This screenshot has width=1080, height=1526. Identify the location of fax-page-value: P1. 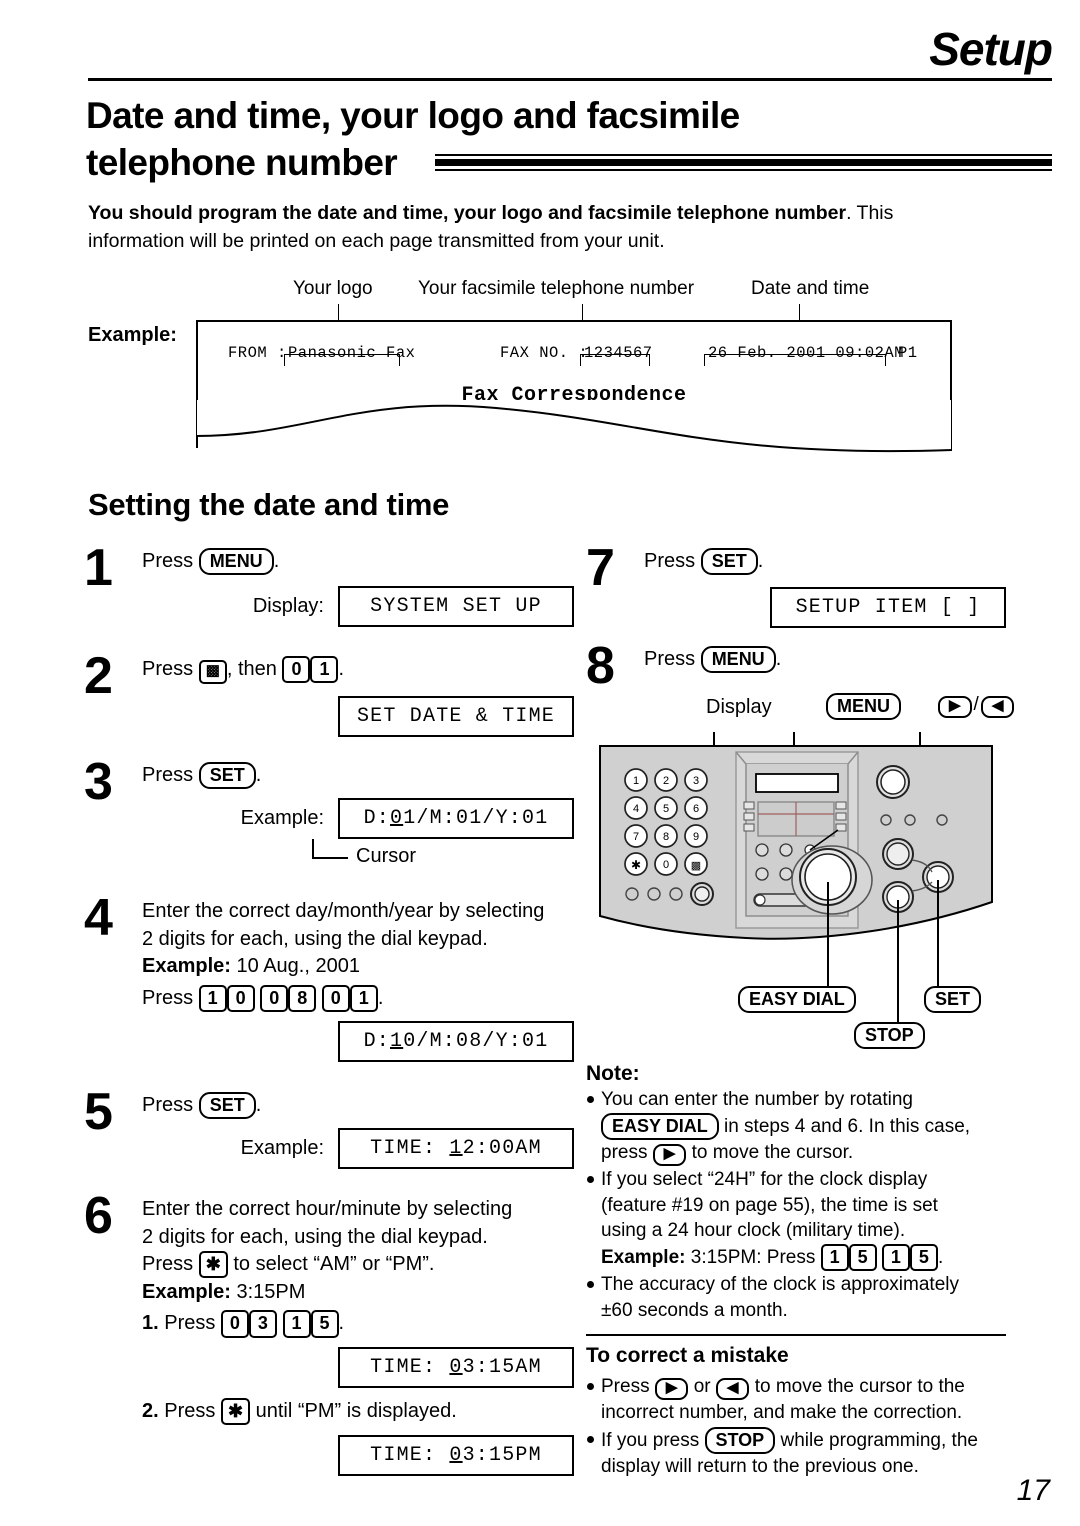
(908, 353).